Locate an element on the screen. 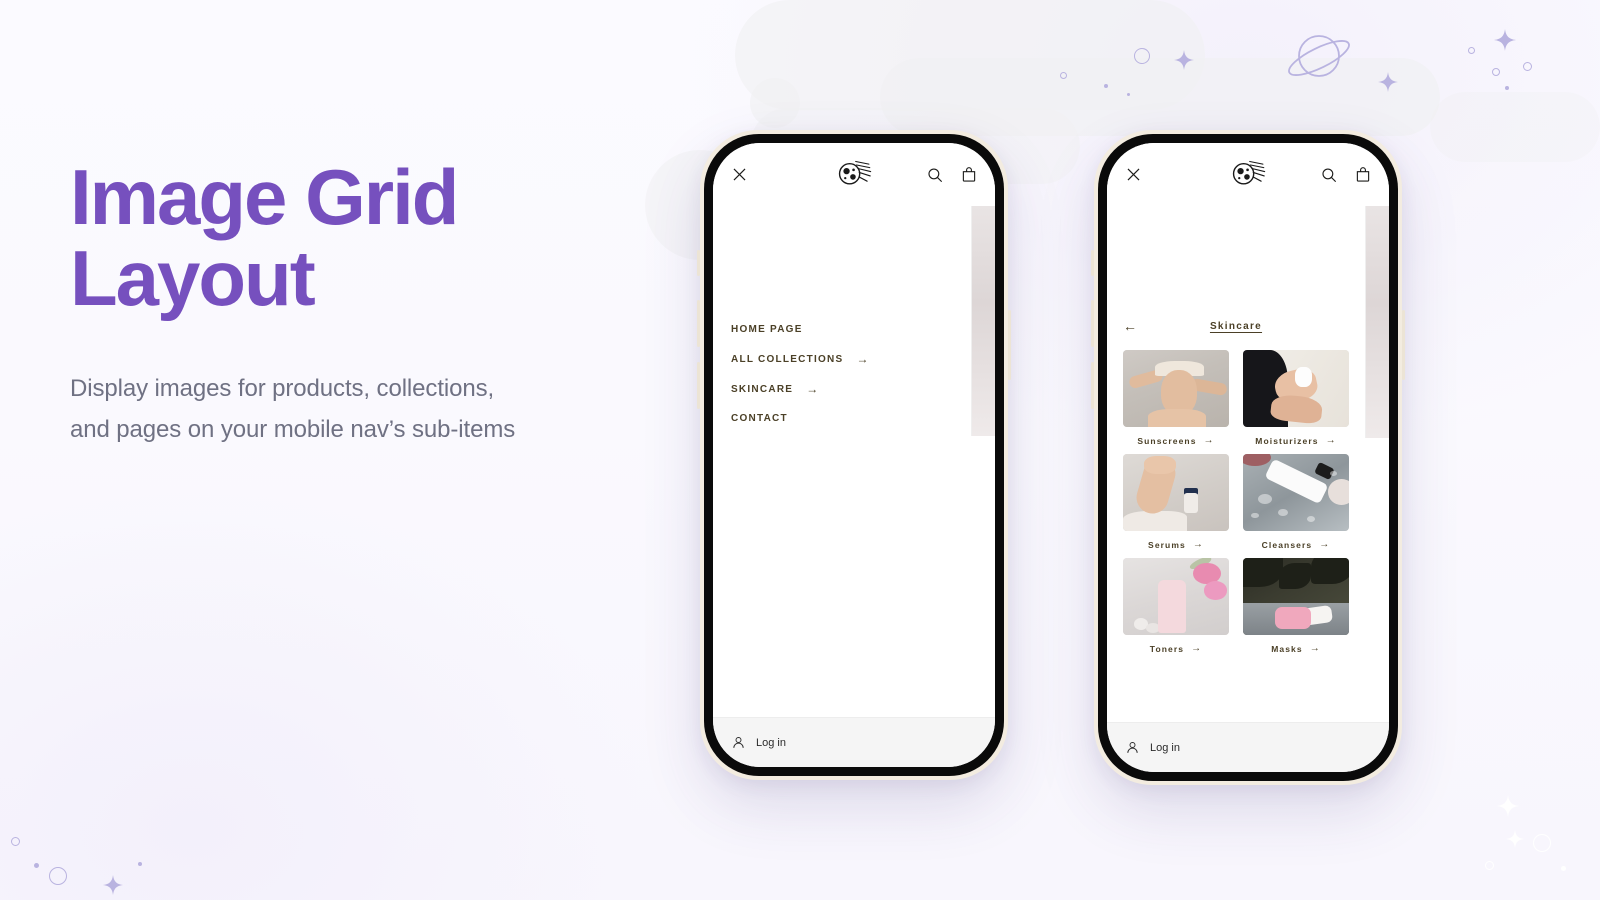  tile-label-row: Moisturizers → is located at coordinates (1296, 441).